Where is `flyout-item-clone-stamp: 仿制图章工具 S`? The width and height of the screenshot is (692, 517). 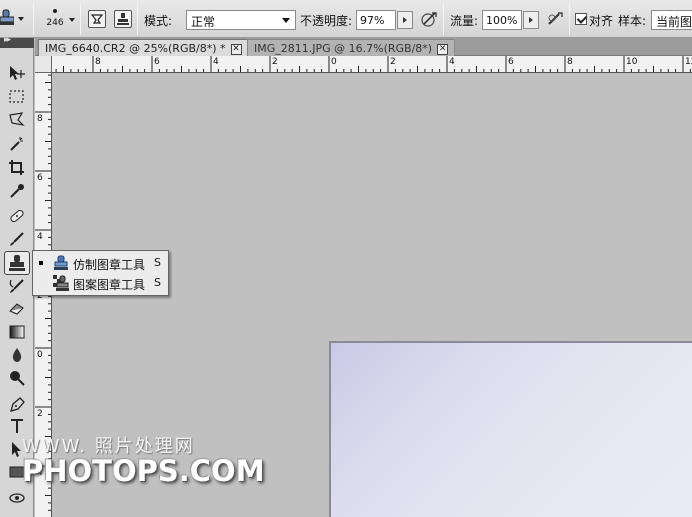
flyout-item-clone-stamp: 仿制图章工具 S is located at coordinates (100, 263).